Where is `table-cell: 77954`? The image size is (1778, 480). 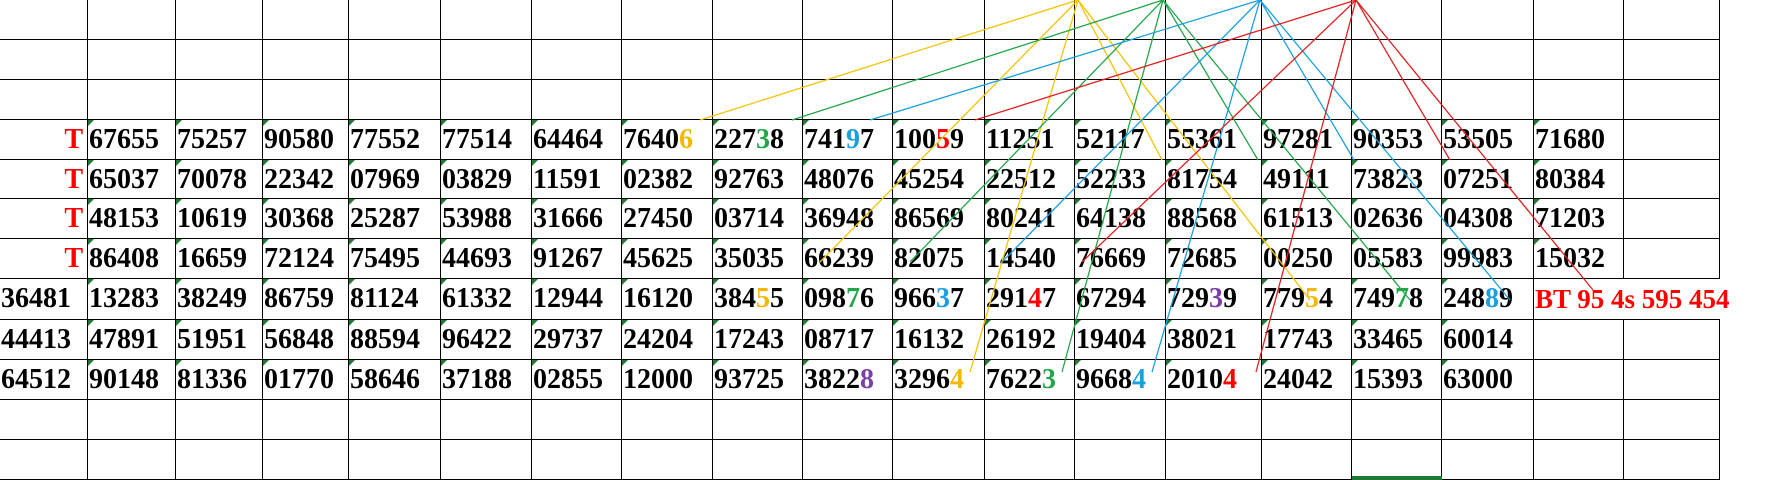 table-cell: 77954 is located at coordinates (1307, 299).